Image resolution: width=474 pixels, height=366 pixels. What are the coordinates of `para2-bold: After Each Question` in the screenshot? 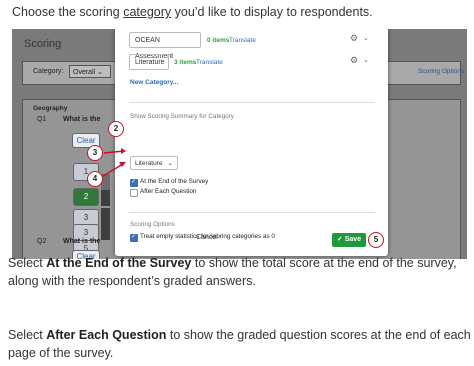 It's located at (106, 335).